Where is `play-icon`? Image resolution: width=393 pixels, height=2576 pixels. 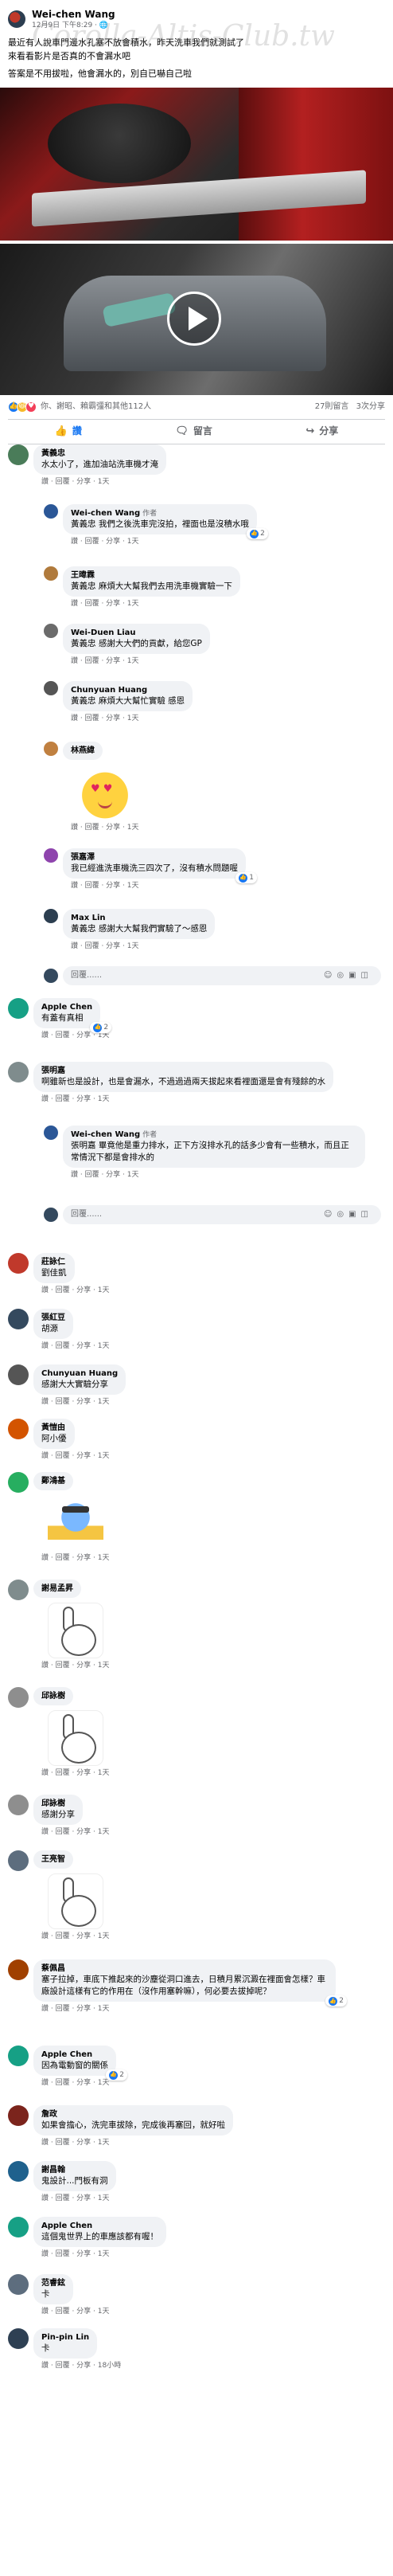 play-icon is located at coordinates (194, 318).